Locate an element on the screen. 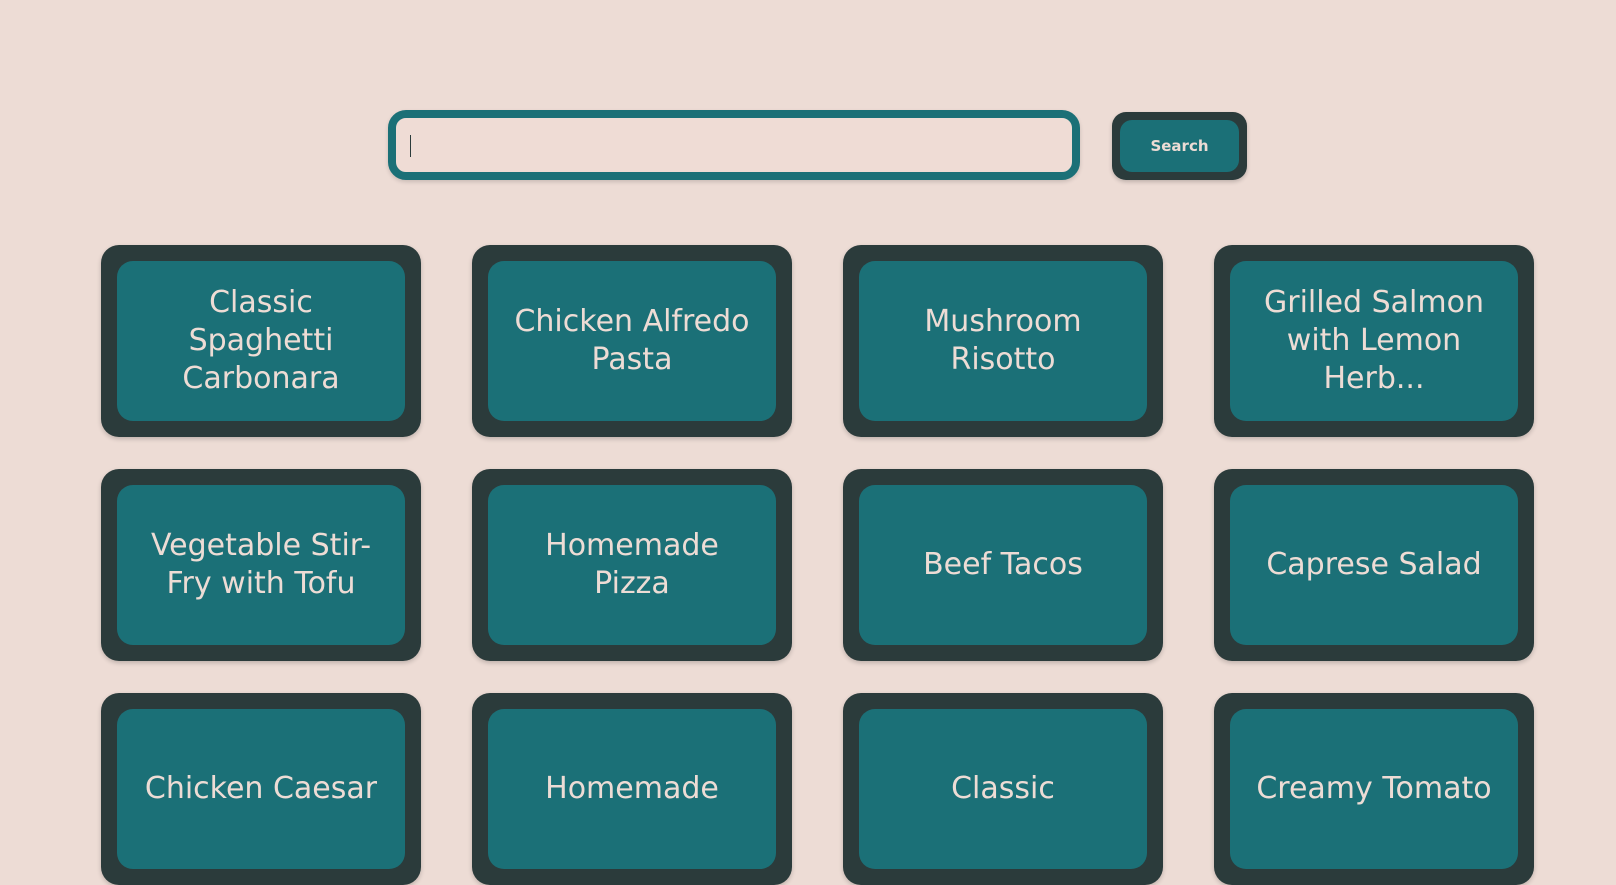 The width and height of the screenshot is (1616, 885). recipe-title: Caprese Salad is located at coordinates (1374, 564).